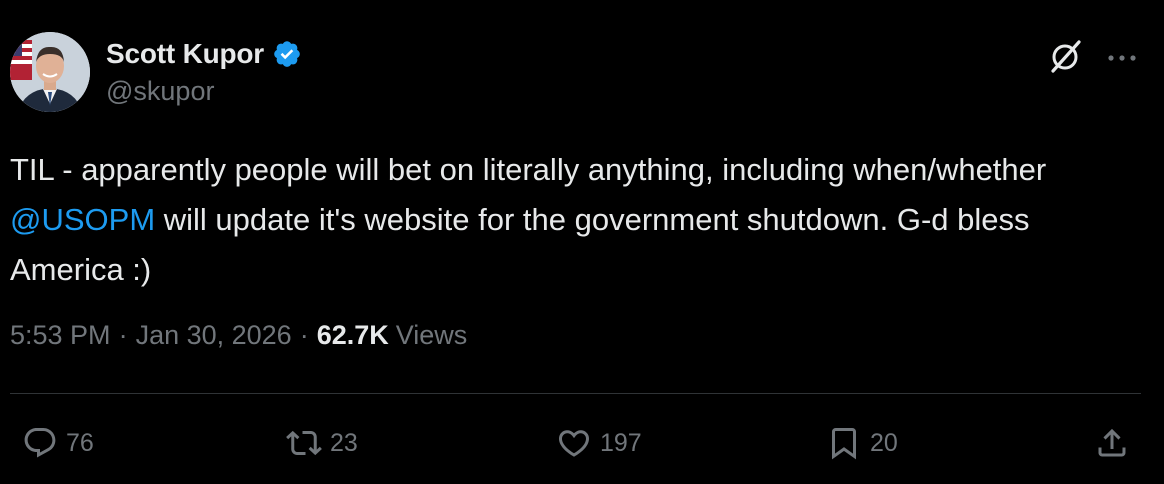 The height and width of the screenshot is (484, 1164). Describe the element at coordinates (40, 443) in the screenshot. I see `reply-icon` at that location.